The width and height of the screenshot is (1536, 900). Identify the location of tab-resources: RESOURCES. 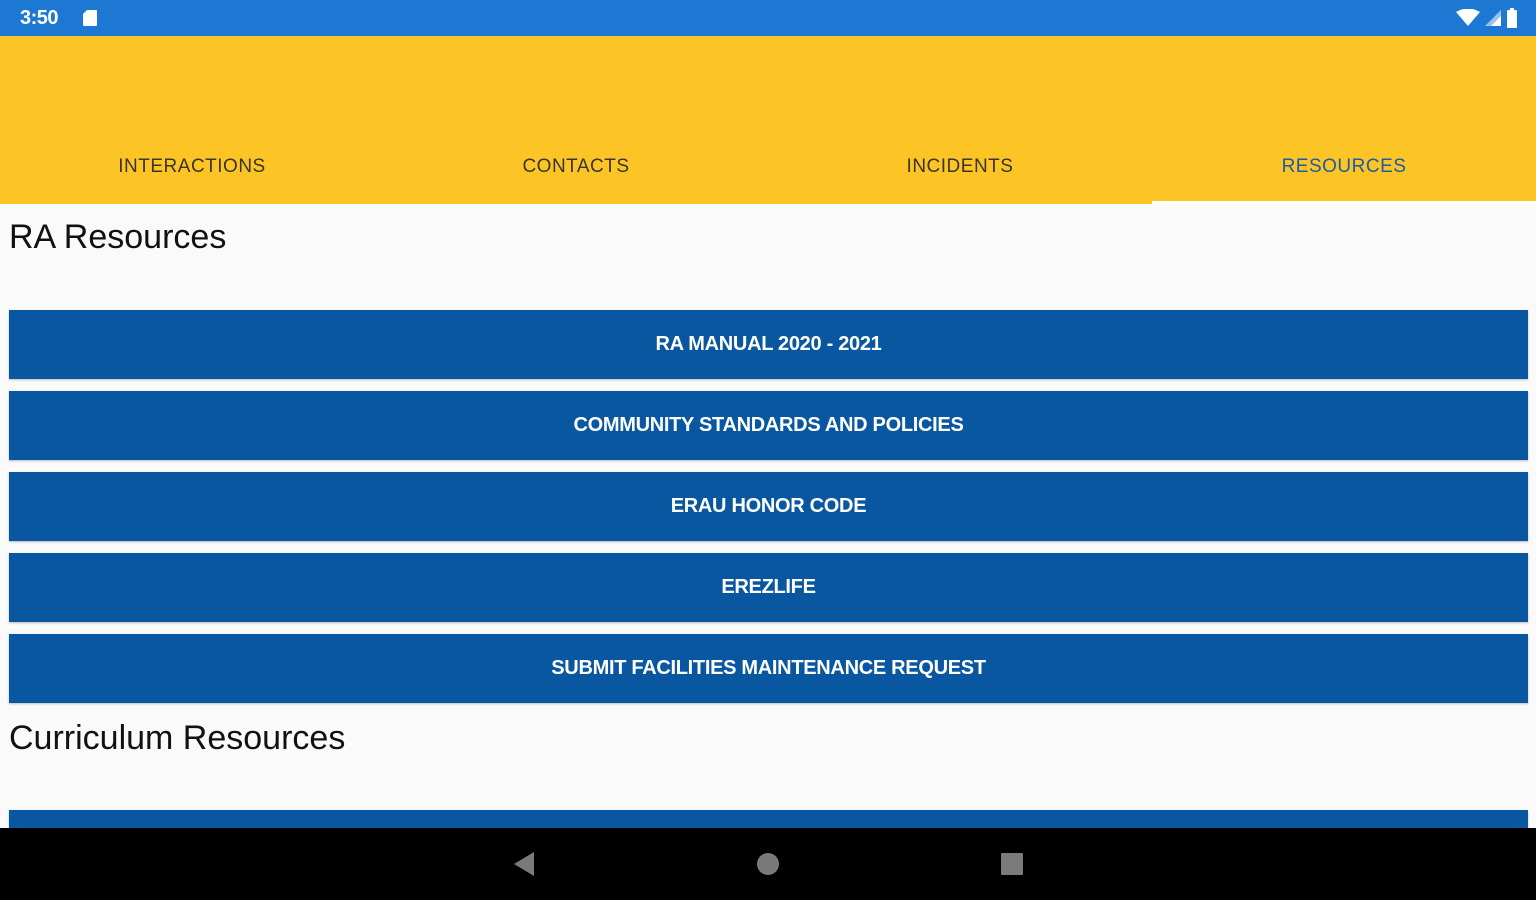
(1344, 168).